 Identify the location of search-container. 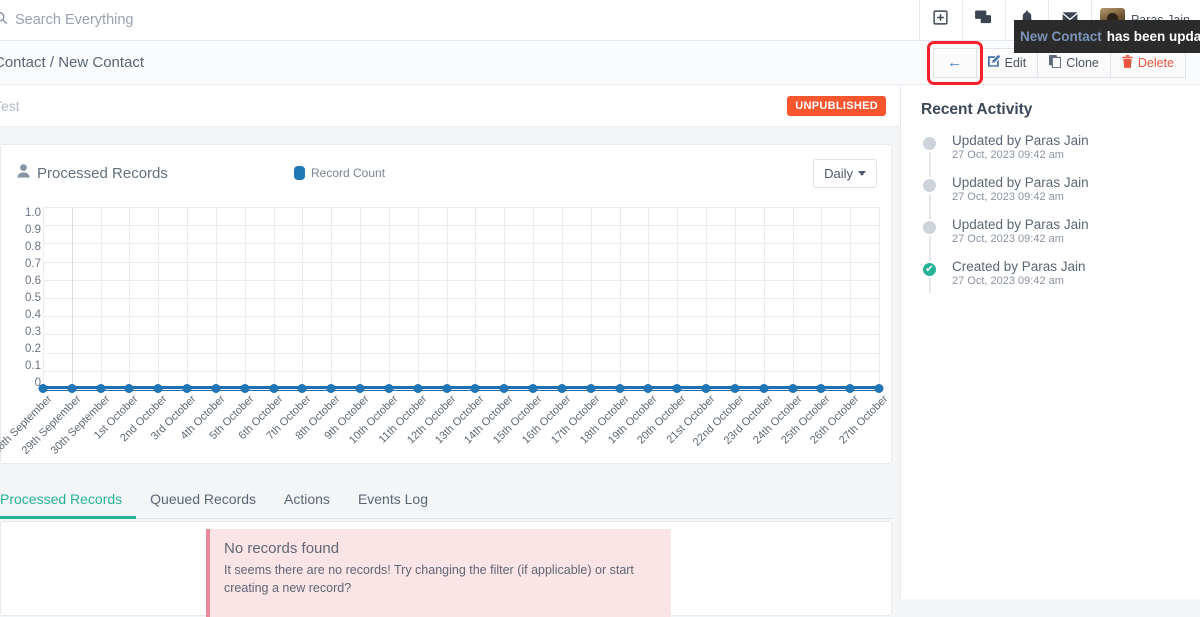
(459, 20).